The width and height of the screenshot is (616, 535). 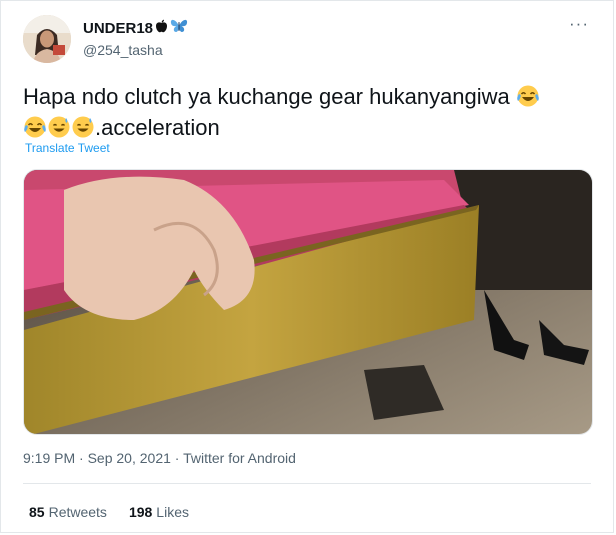 I want to click on apple-icon, so click(x=161, y=28).